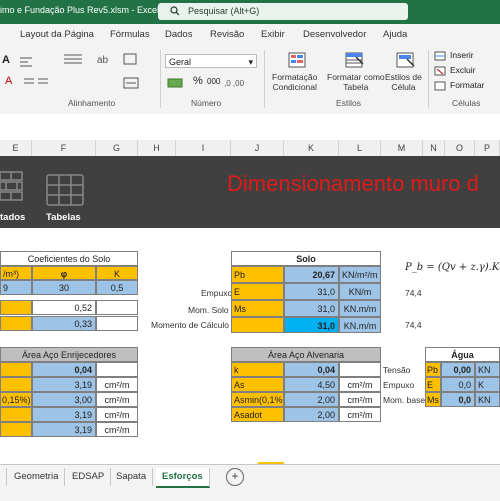  What do you see at coordinates (227, 34) in the screenshot?
I see `tab-revisao: Revisão` at bounding box center [227, 34].